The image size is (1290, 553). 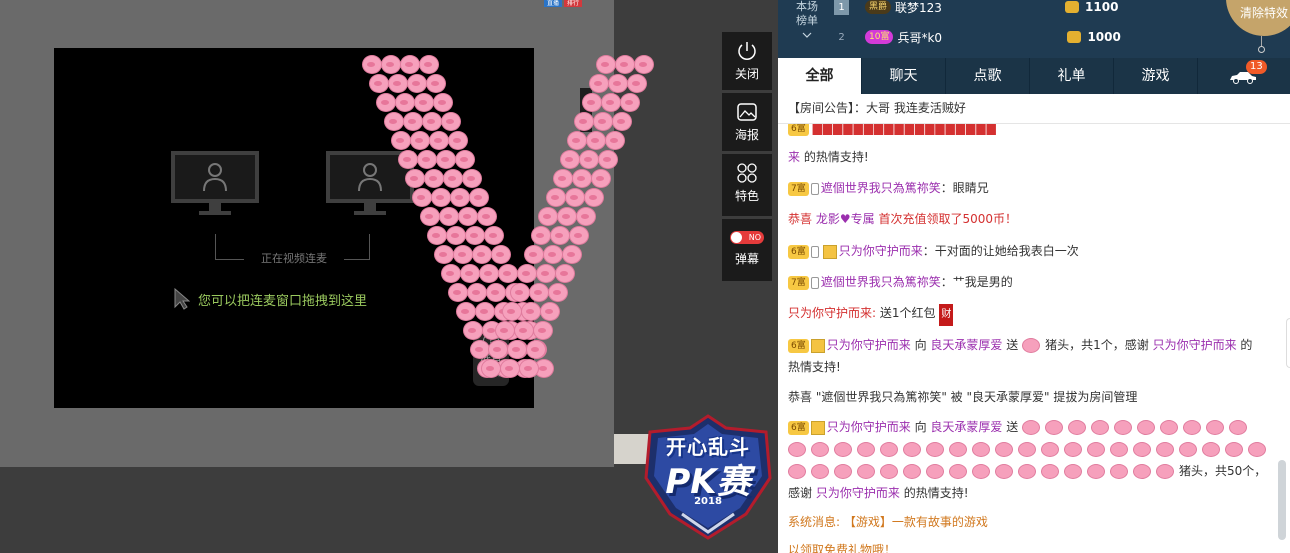 I want to click on red-packet-icon: 财, so click(x=946, y=315).